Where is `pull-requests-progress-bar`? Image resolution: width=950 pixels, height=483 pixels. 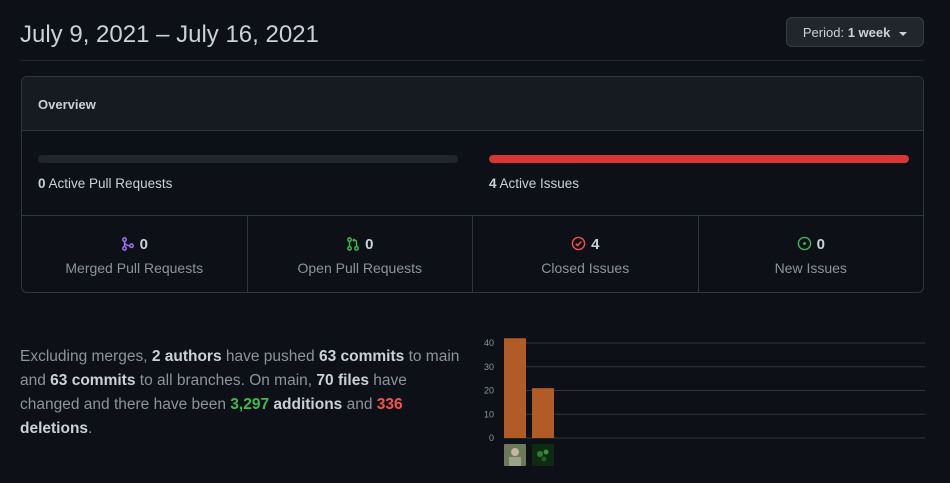 pull-requests-progress-bar is located at coordinates (248, 159).